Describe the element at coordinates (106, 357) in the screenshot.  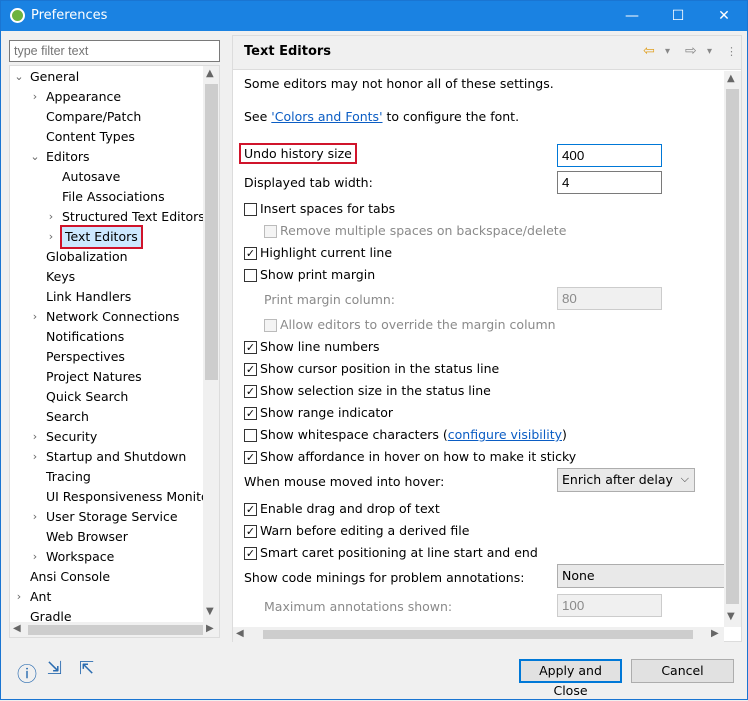
I see `tree-item: Perspectives` at that location.